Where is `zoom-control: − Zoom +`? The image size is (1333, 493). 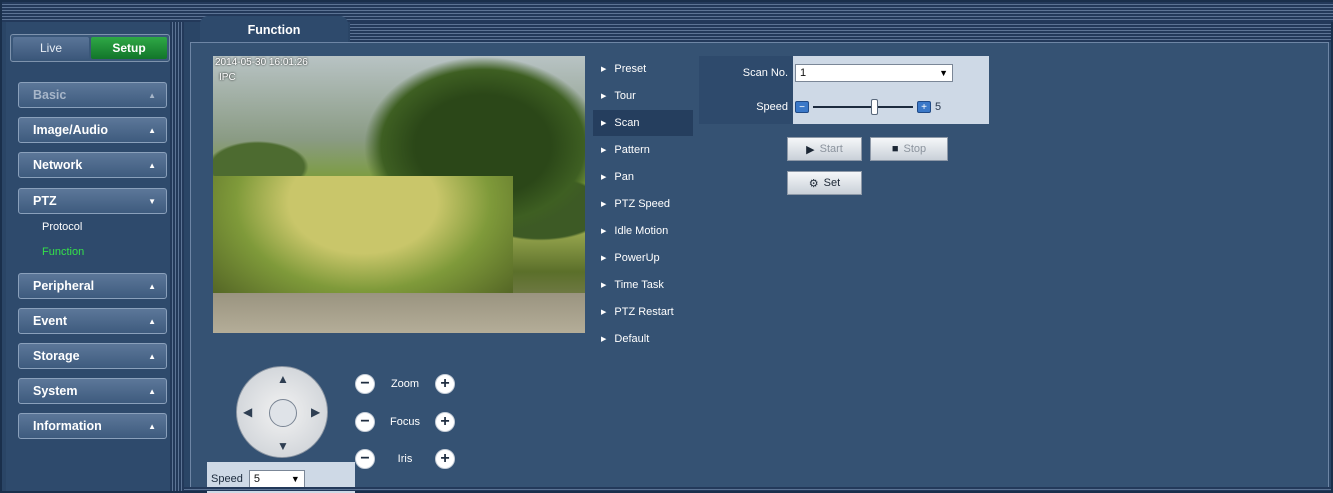
zoom-control: − Zoom + is located at coordinates (405, 384).